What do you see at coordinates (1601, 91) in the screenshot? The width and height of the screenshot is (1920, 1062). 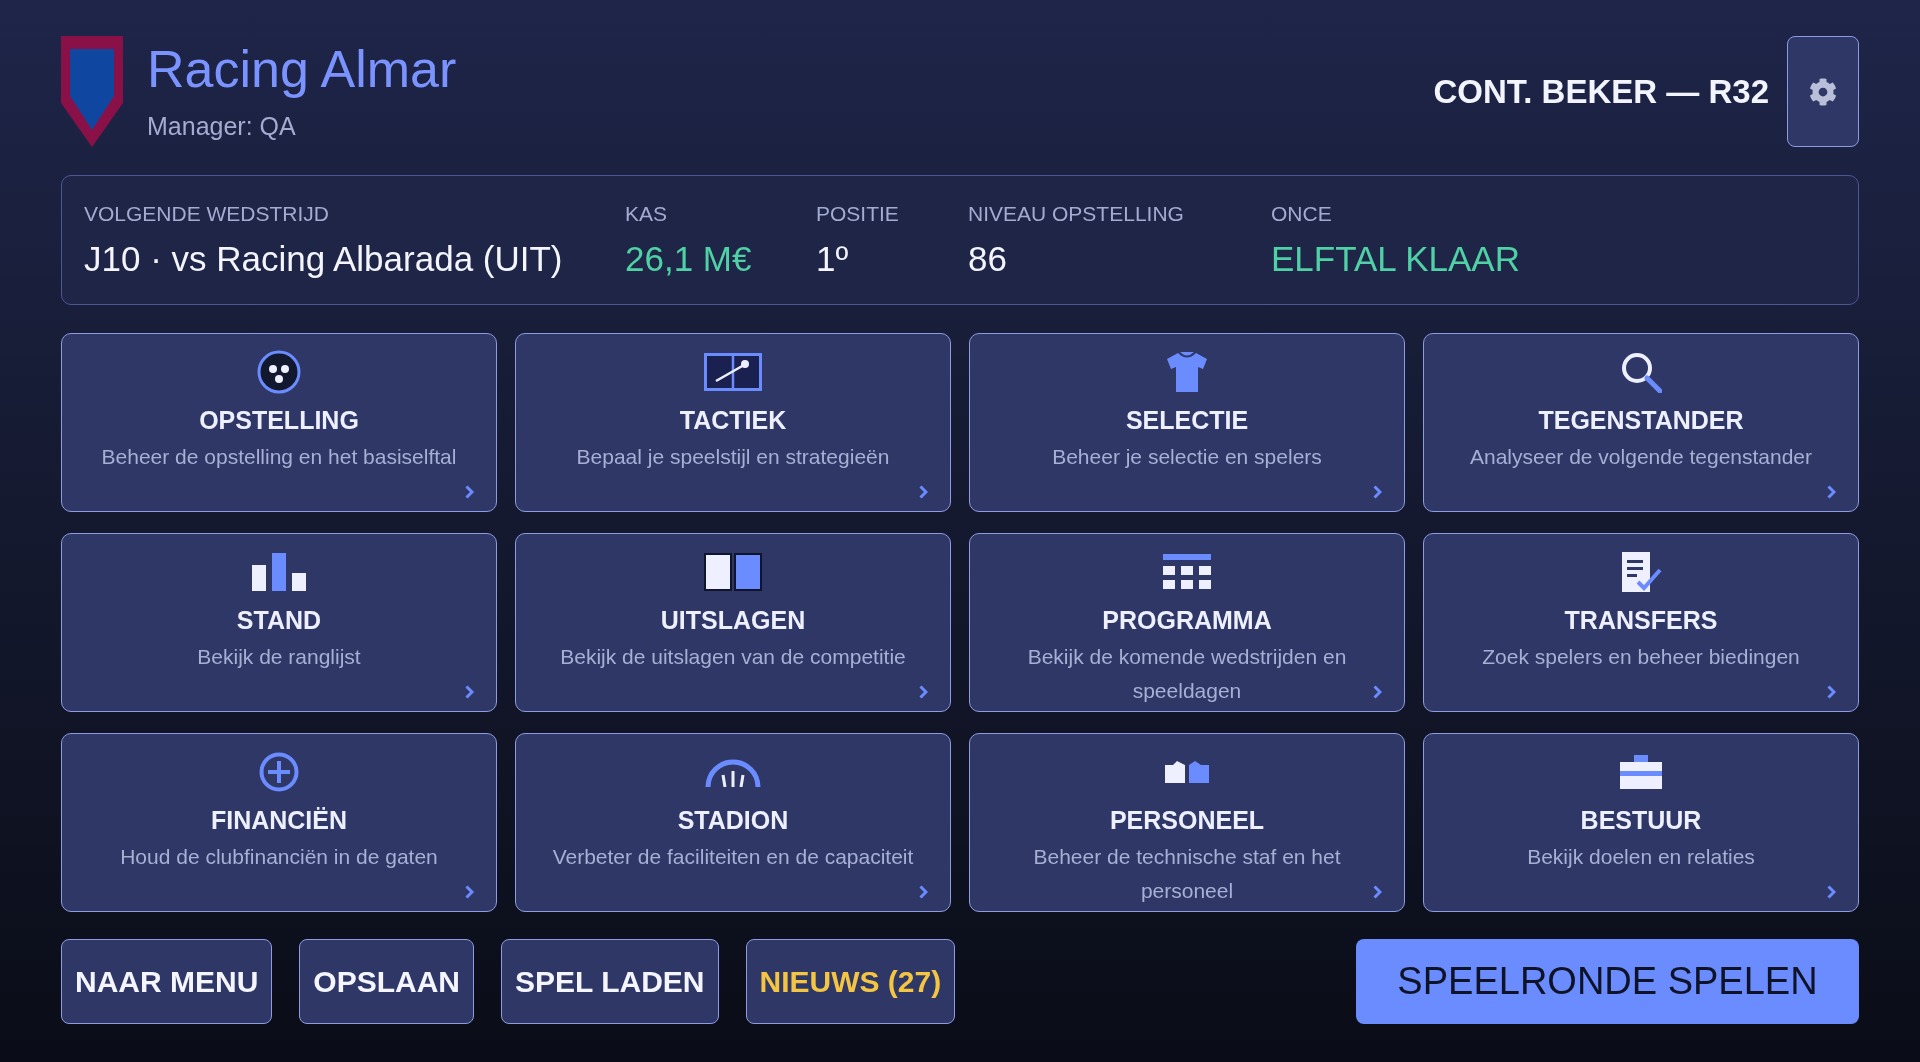 I see `competition-label: CONT. BEKER — R32` at bounding box center [1601, 91].